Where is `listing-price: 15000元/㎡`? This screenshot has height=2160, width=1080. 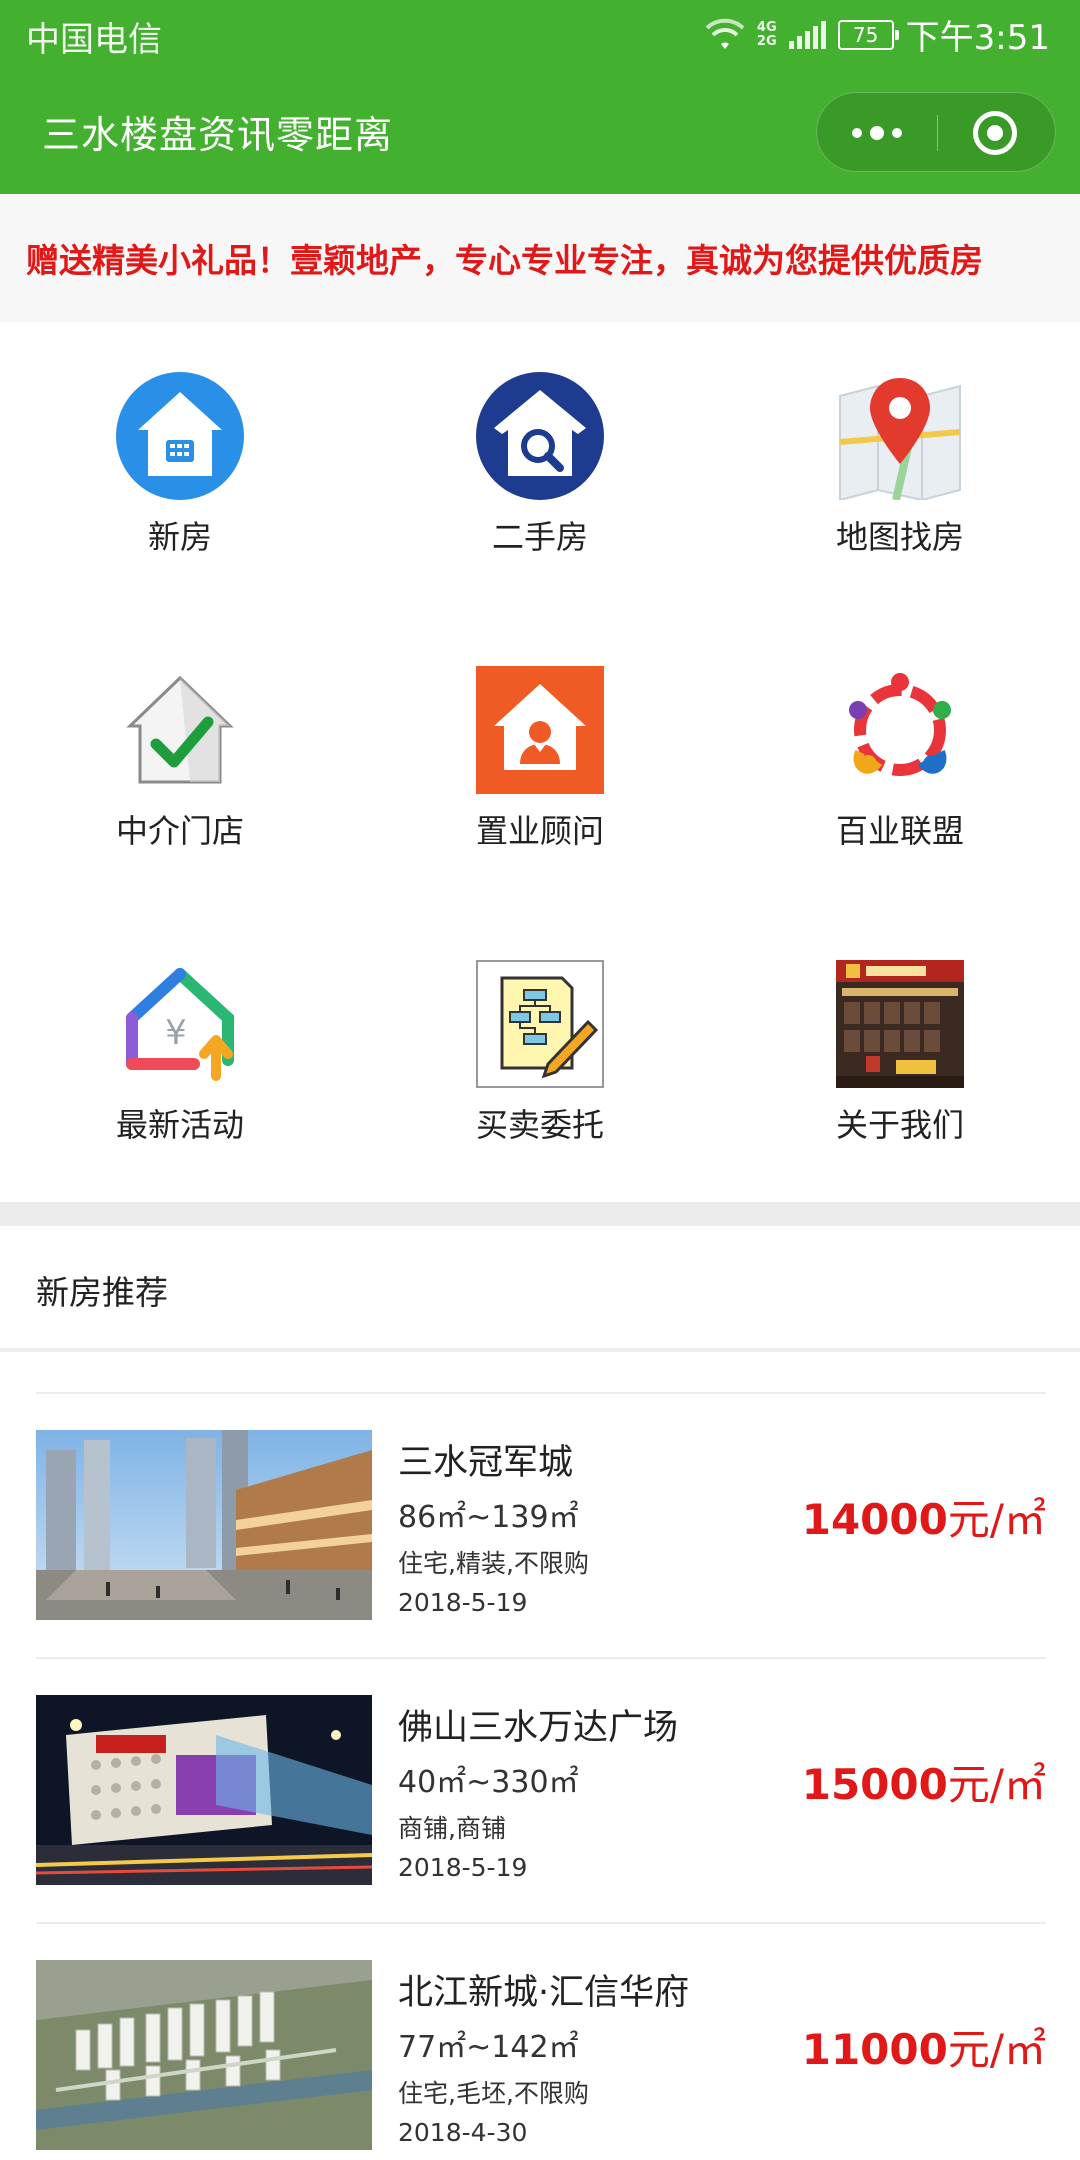 listing-price: 15000元/㎡ is located at coordinates (924, 1781).